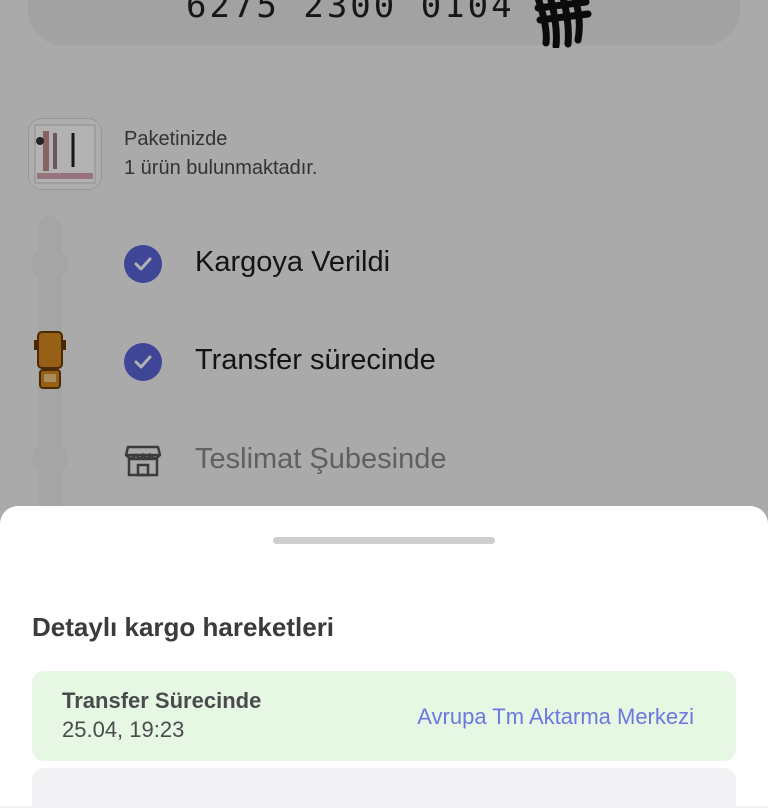  What do you see at coordinates (162, 700) in the screenshot?
I see `movement-status: Transfer Sürecinde` at bounding box center [162, 700].